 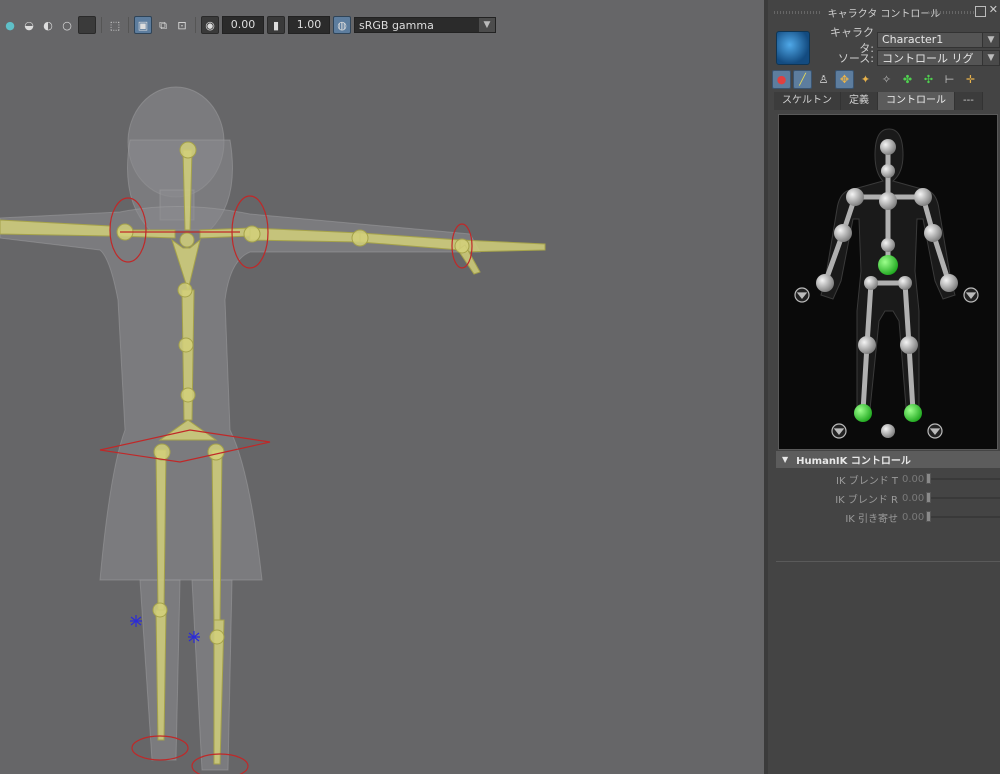 I want to click on ik-blend-r-slider, so click(x=963, y=497).